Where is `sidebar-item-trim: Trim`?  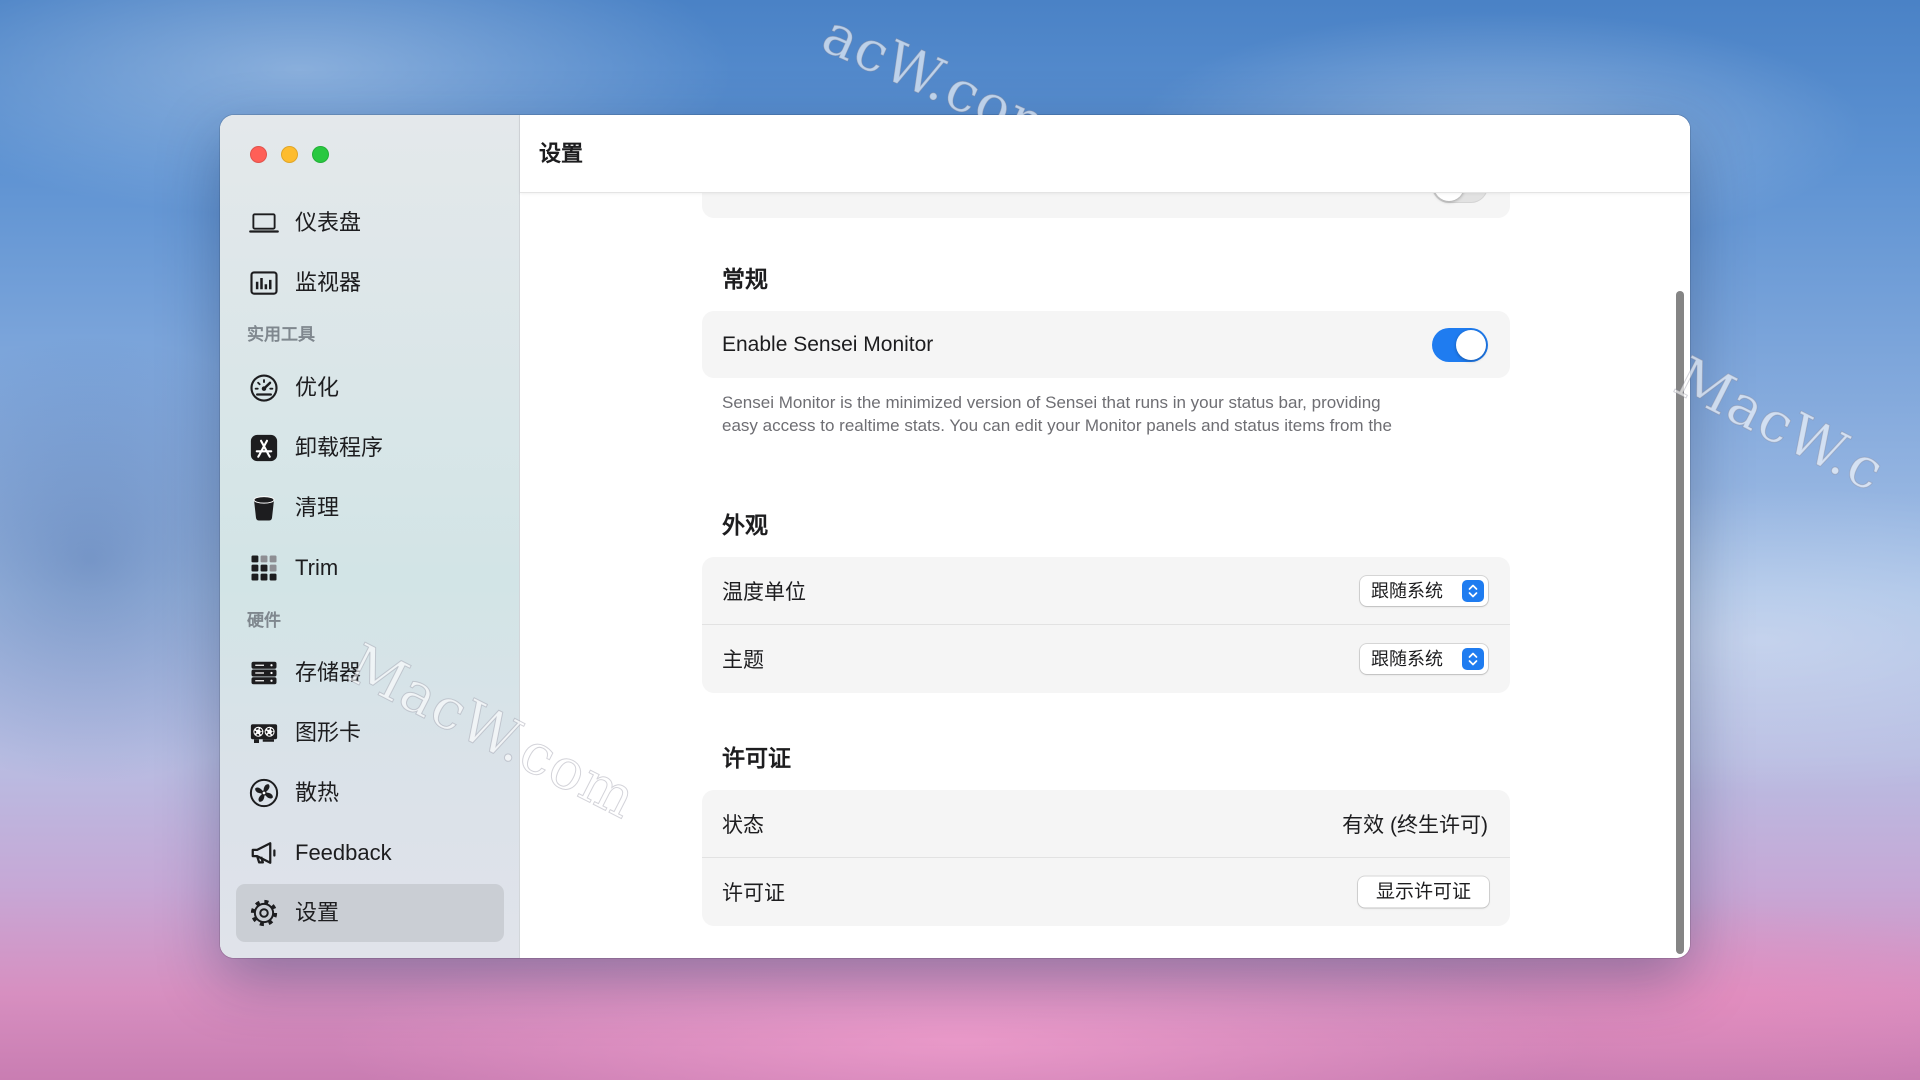
sidebar-item-trim: Trim is located at coordinates (370, 568).